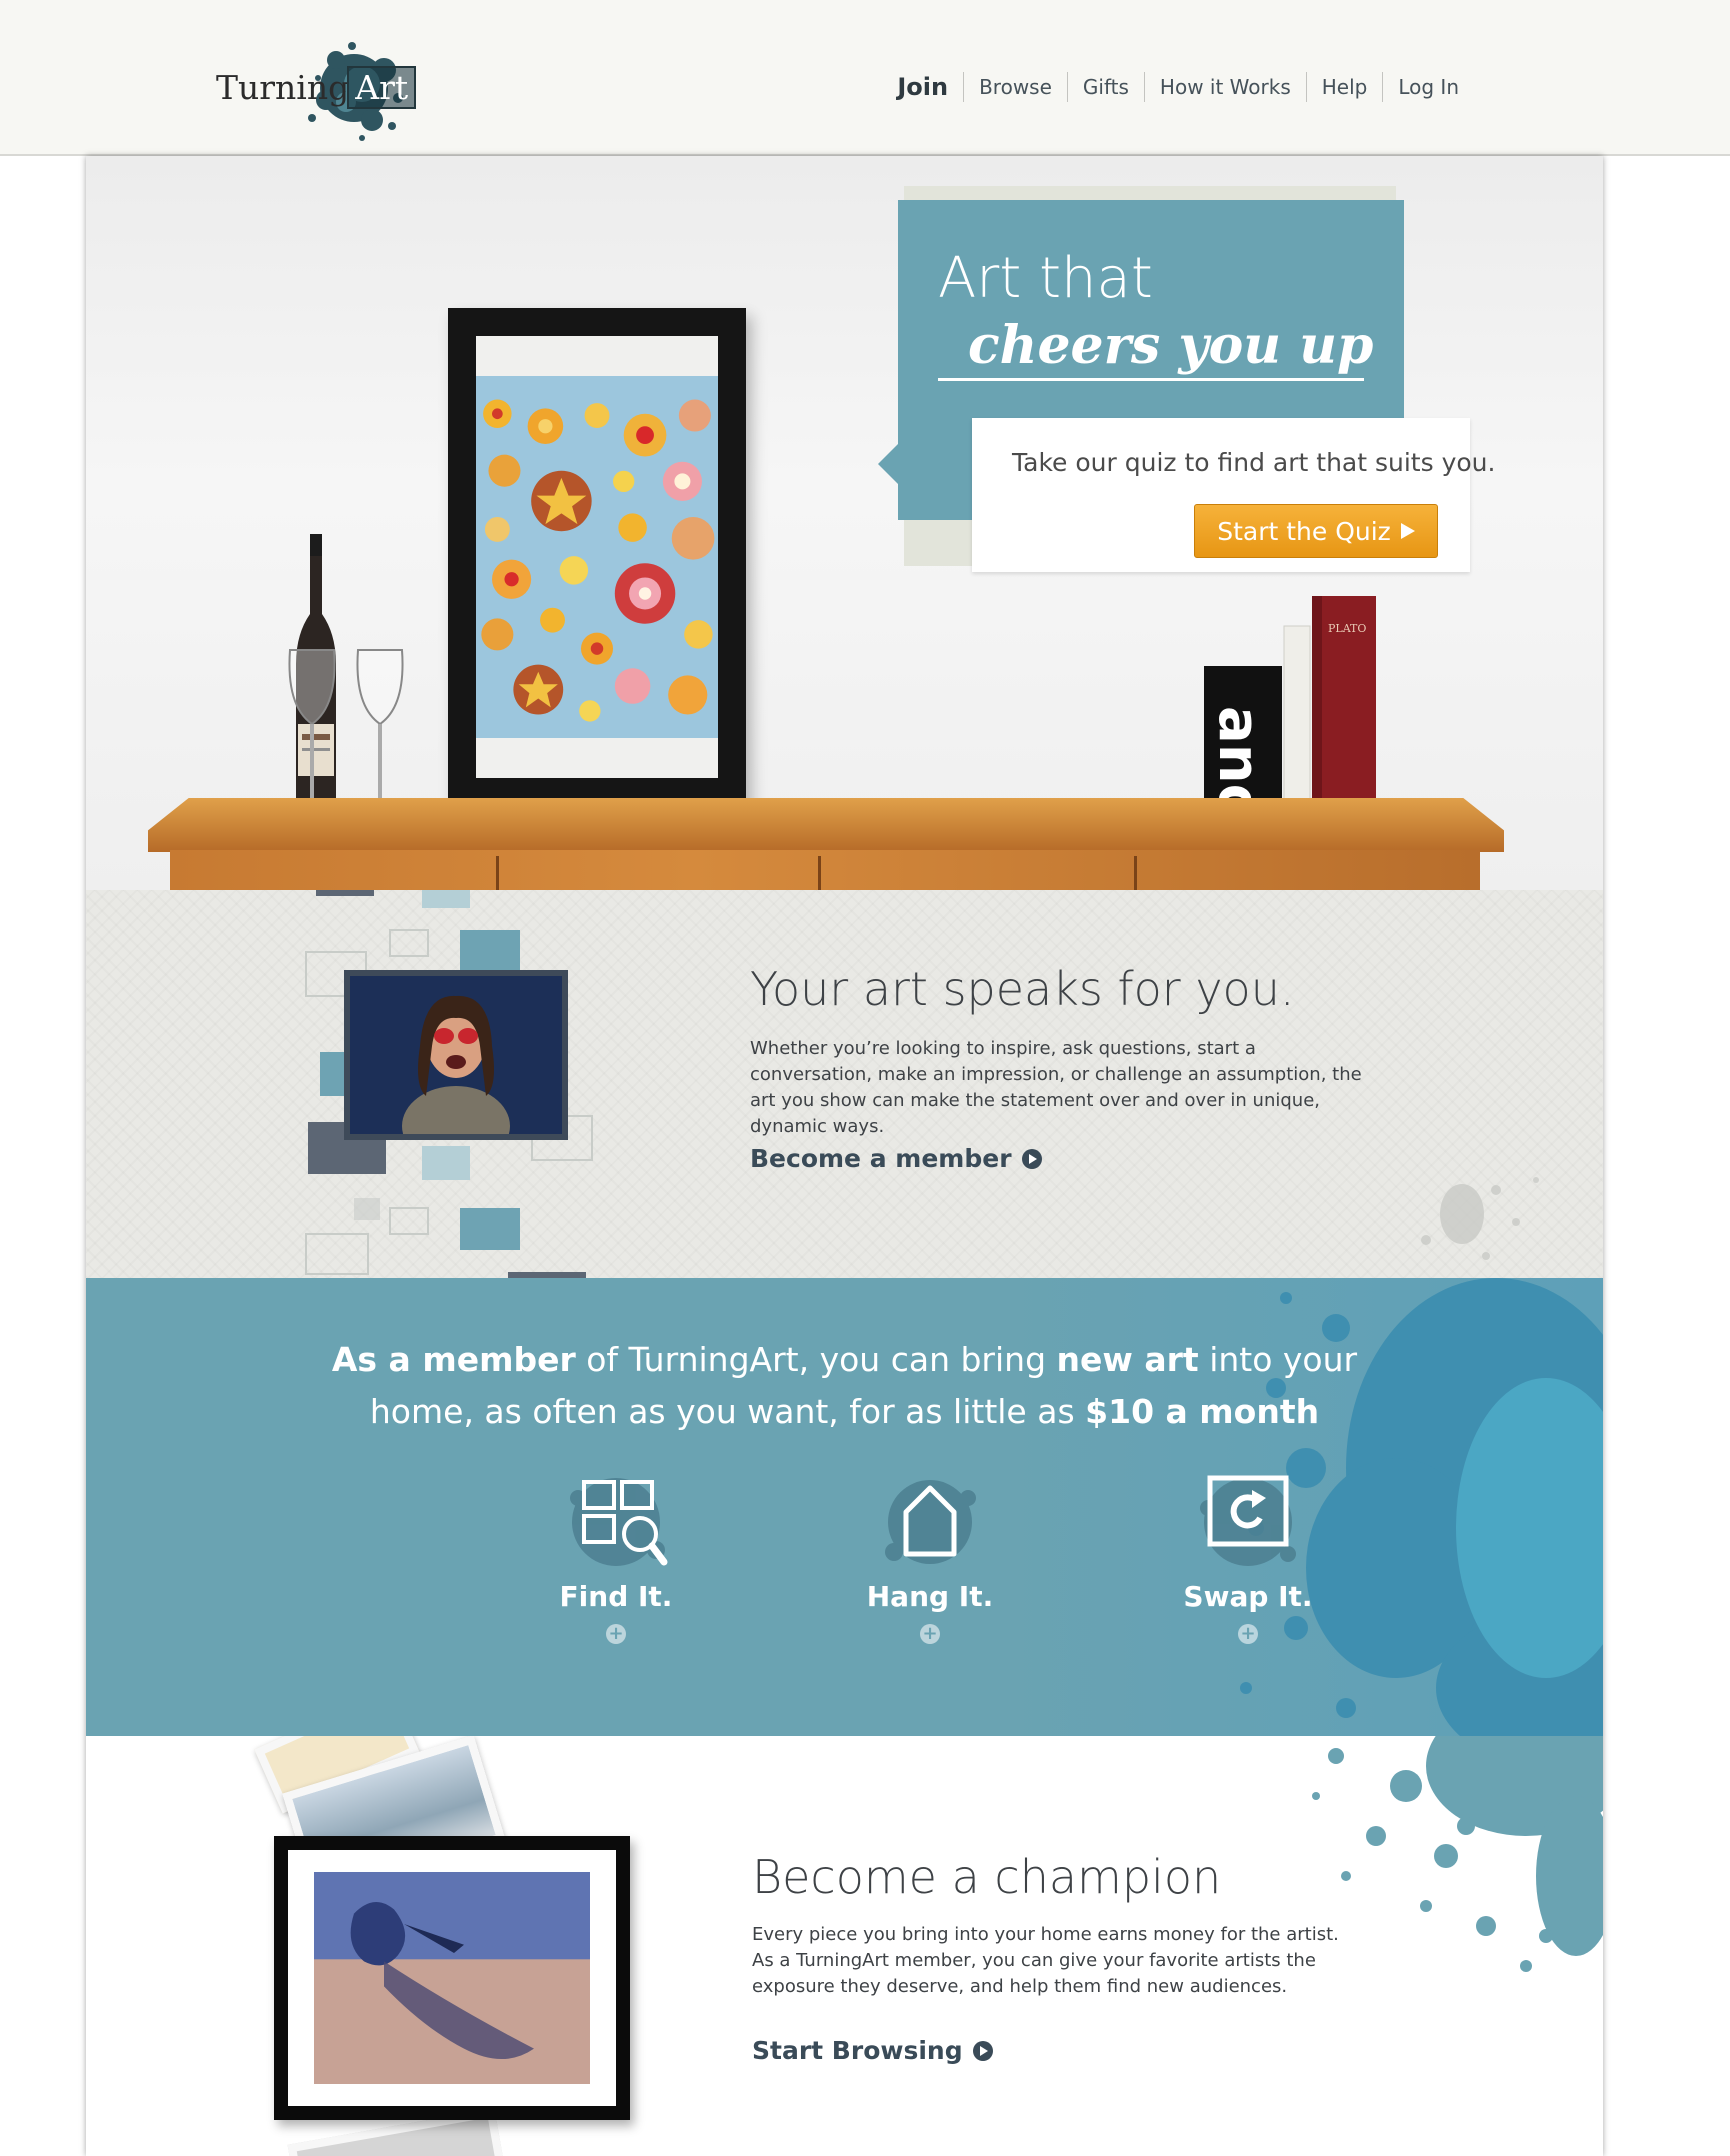 The height and width of the screenshot is (2156, 1730). I want to click on wooden-dresser-top, so click(826, 825).